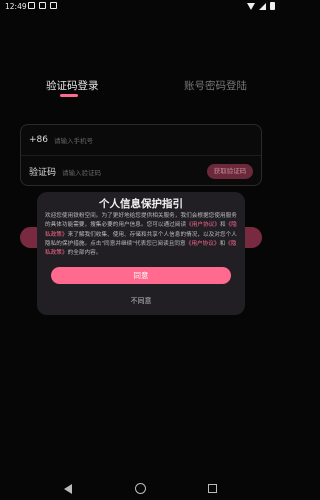 The height and width of the screenshot is (500, 320). What do you see at coordinates (84, 253) in the screenshot?
I see `dialog-text-3: 的全部内容。` at bounding box center [84, 253].